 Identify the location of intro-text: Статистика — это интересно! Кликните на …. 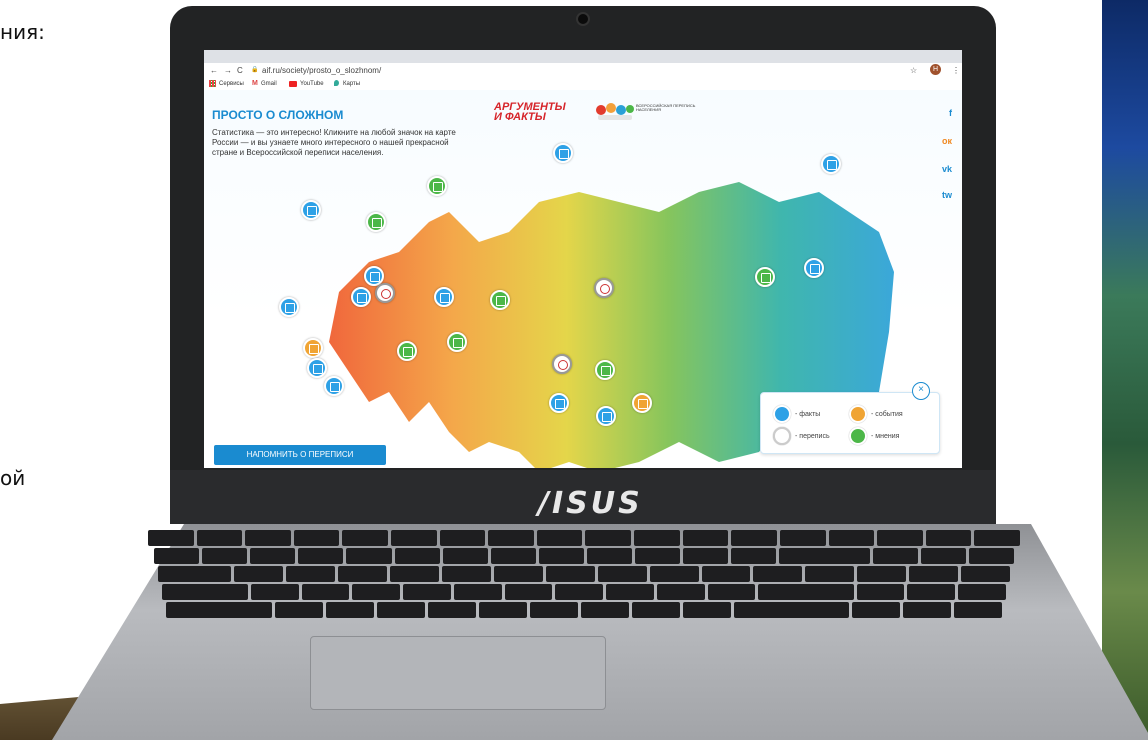
(334, 142).